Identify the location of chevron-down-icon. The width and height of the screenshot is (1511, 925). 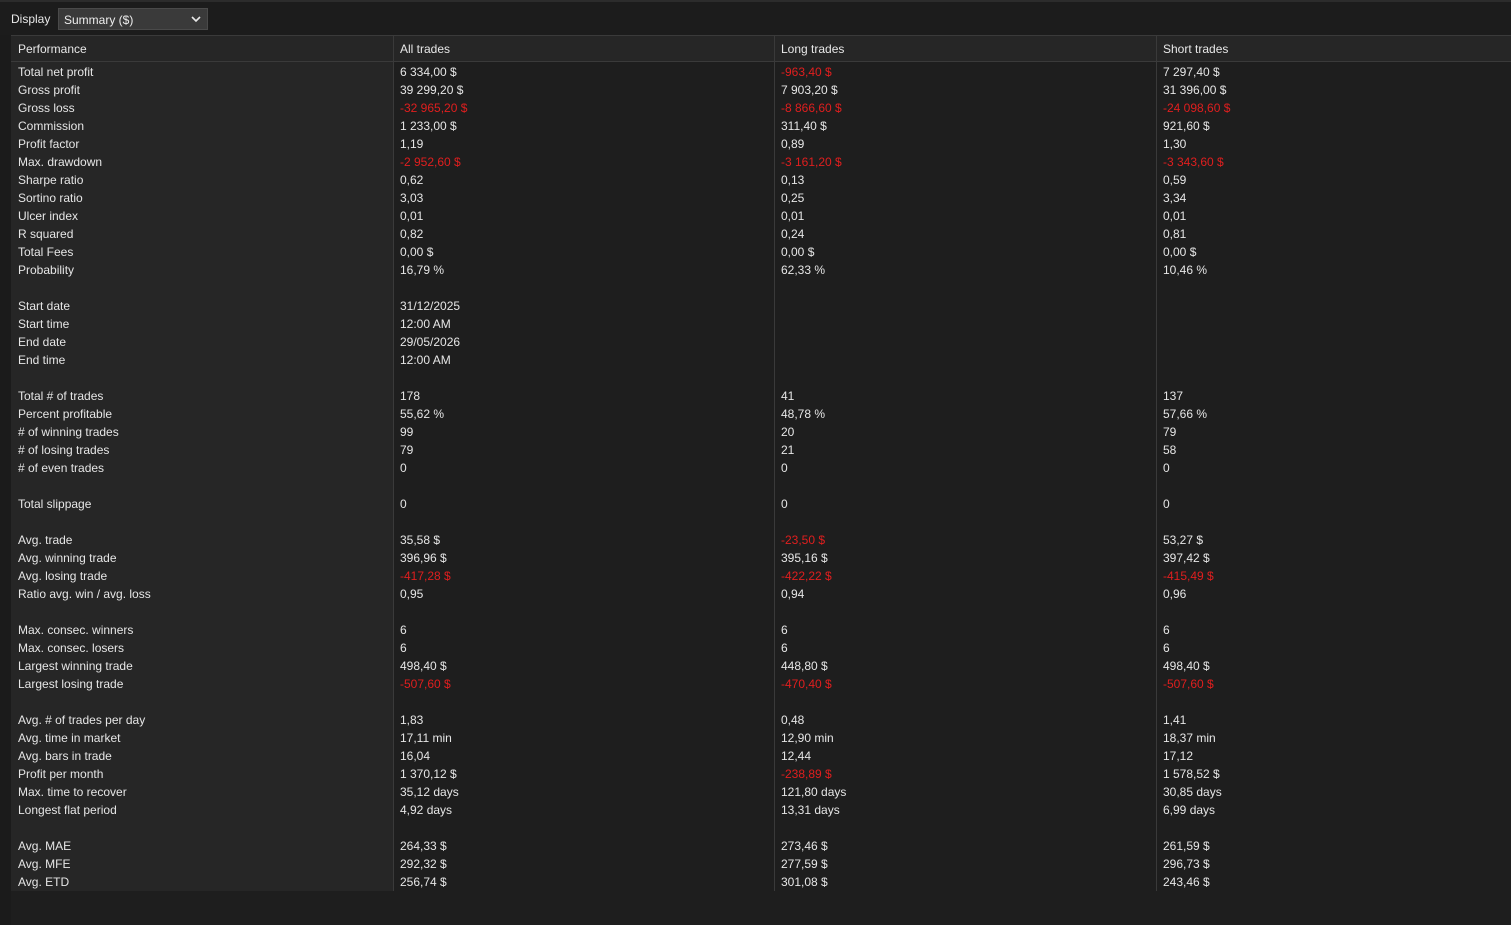
(196, 19).